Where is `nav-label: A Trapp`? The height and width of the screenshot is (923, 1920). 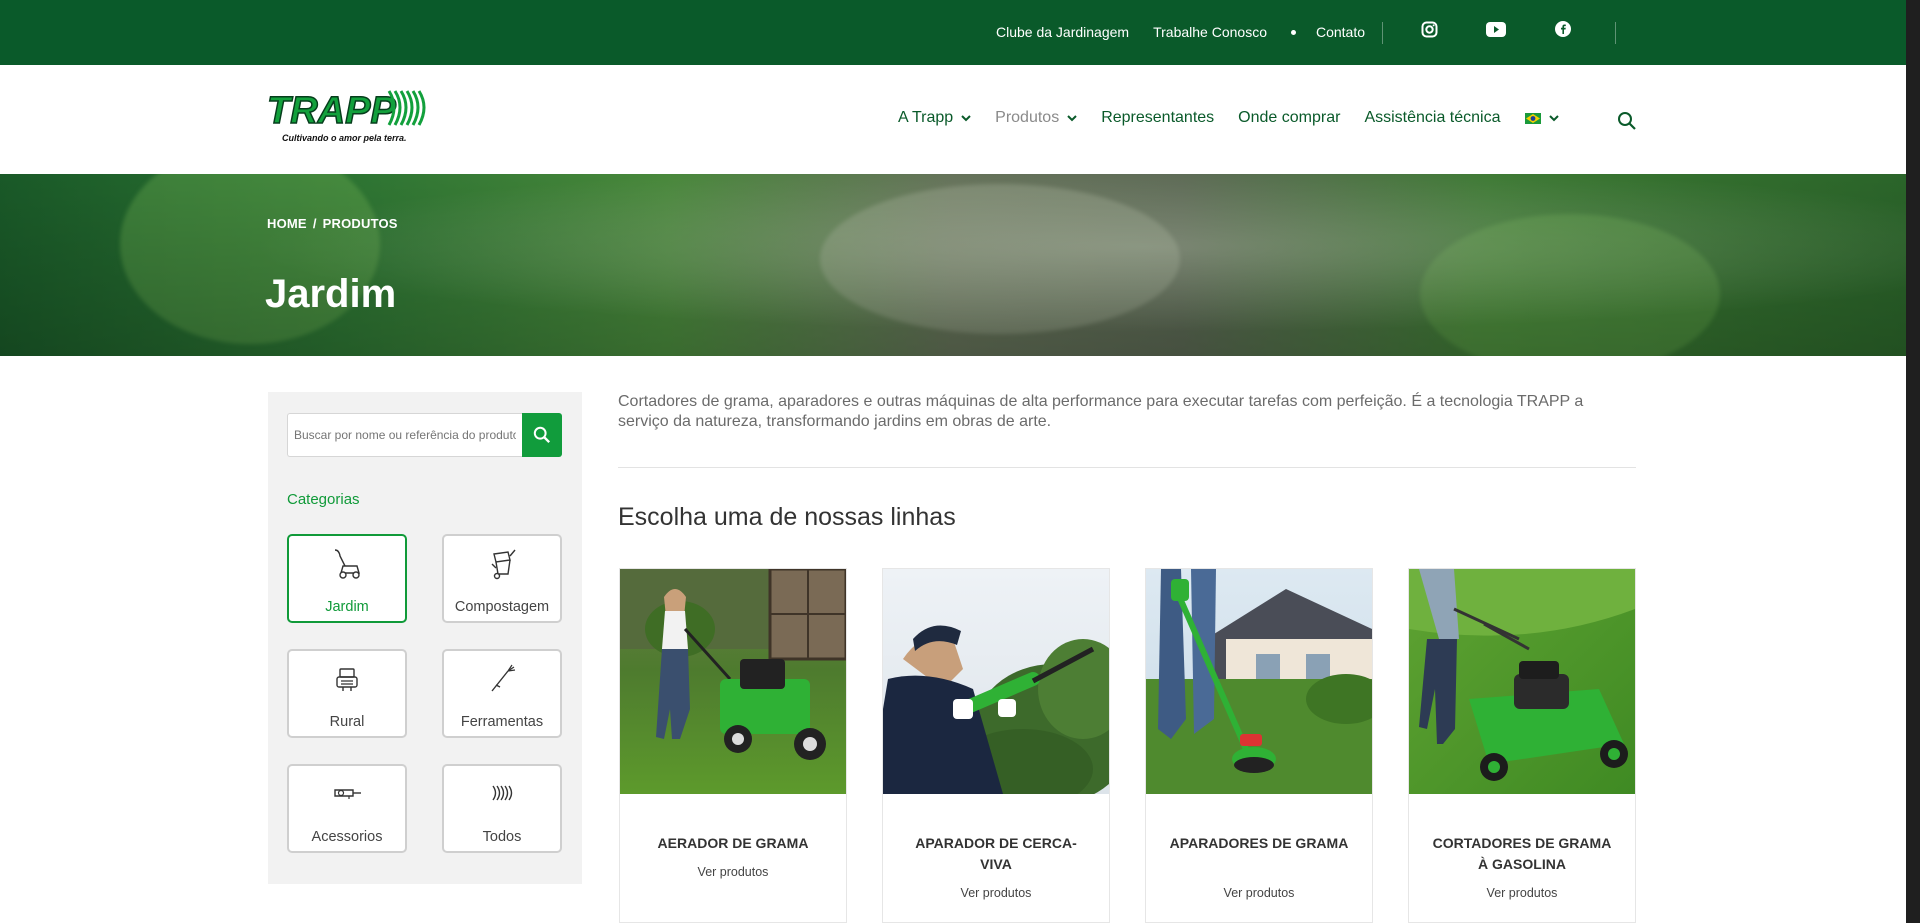 nav-label: A Trapp is located at coordinates (926, 117).